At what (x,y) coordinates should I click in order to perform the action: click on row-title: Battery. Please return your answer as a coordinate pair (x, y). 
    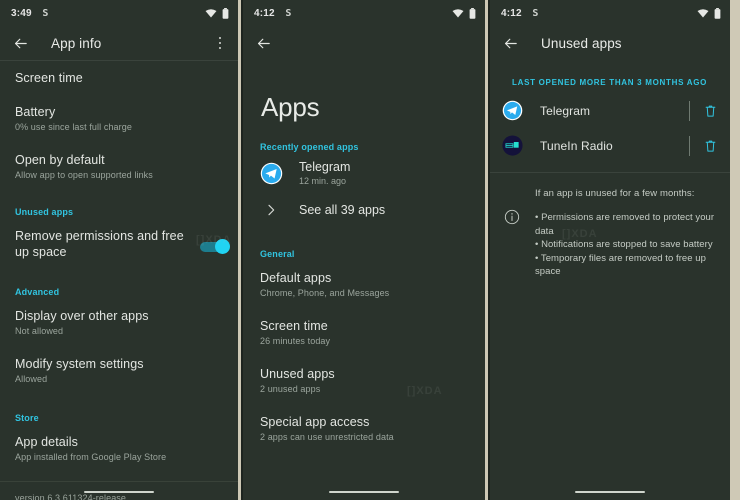
    Looking at the image, I should click on (35, 112).